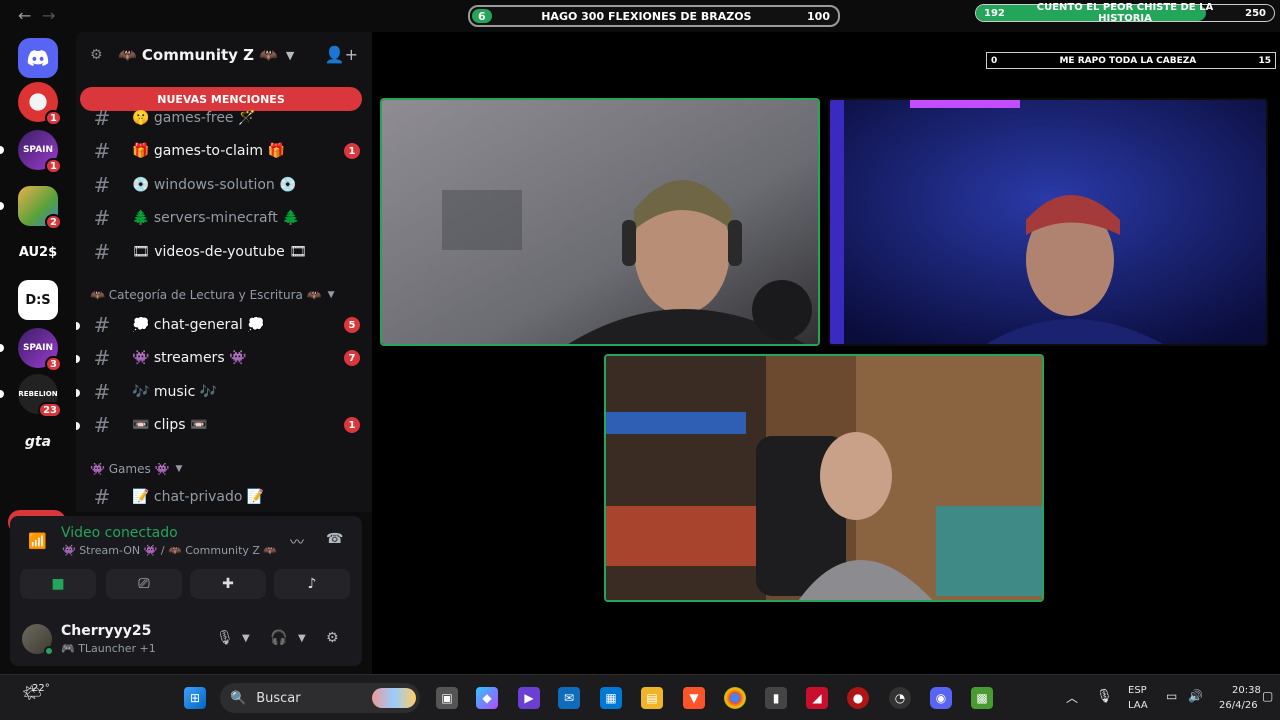 The image size is (1280, 720). Describe the element at coordinates (221, 392) in the screenshot. I see `channel-music: # 🎶 music 🎶` at that location.